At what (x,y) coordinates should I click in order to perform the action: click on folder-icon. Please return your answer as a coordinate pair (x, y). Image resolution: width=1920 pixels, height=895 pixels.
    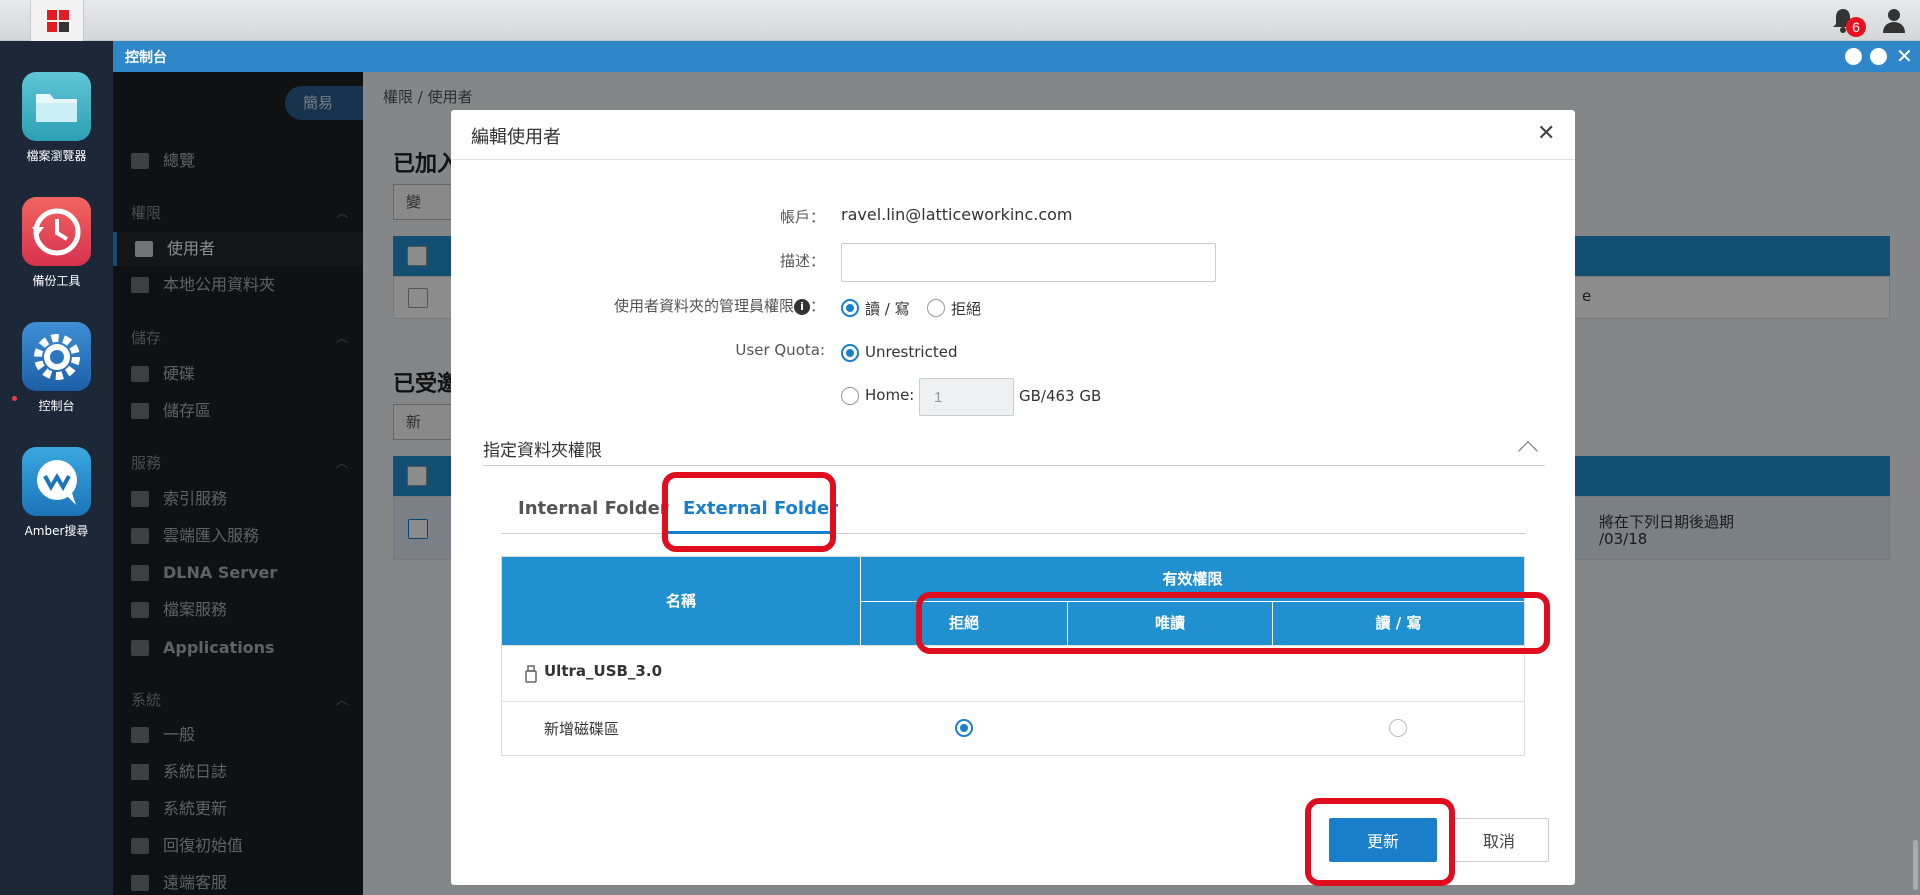
    Looking at the image, I should click on (56, 108).